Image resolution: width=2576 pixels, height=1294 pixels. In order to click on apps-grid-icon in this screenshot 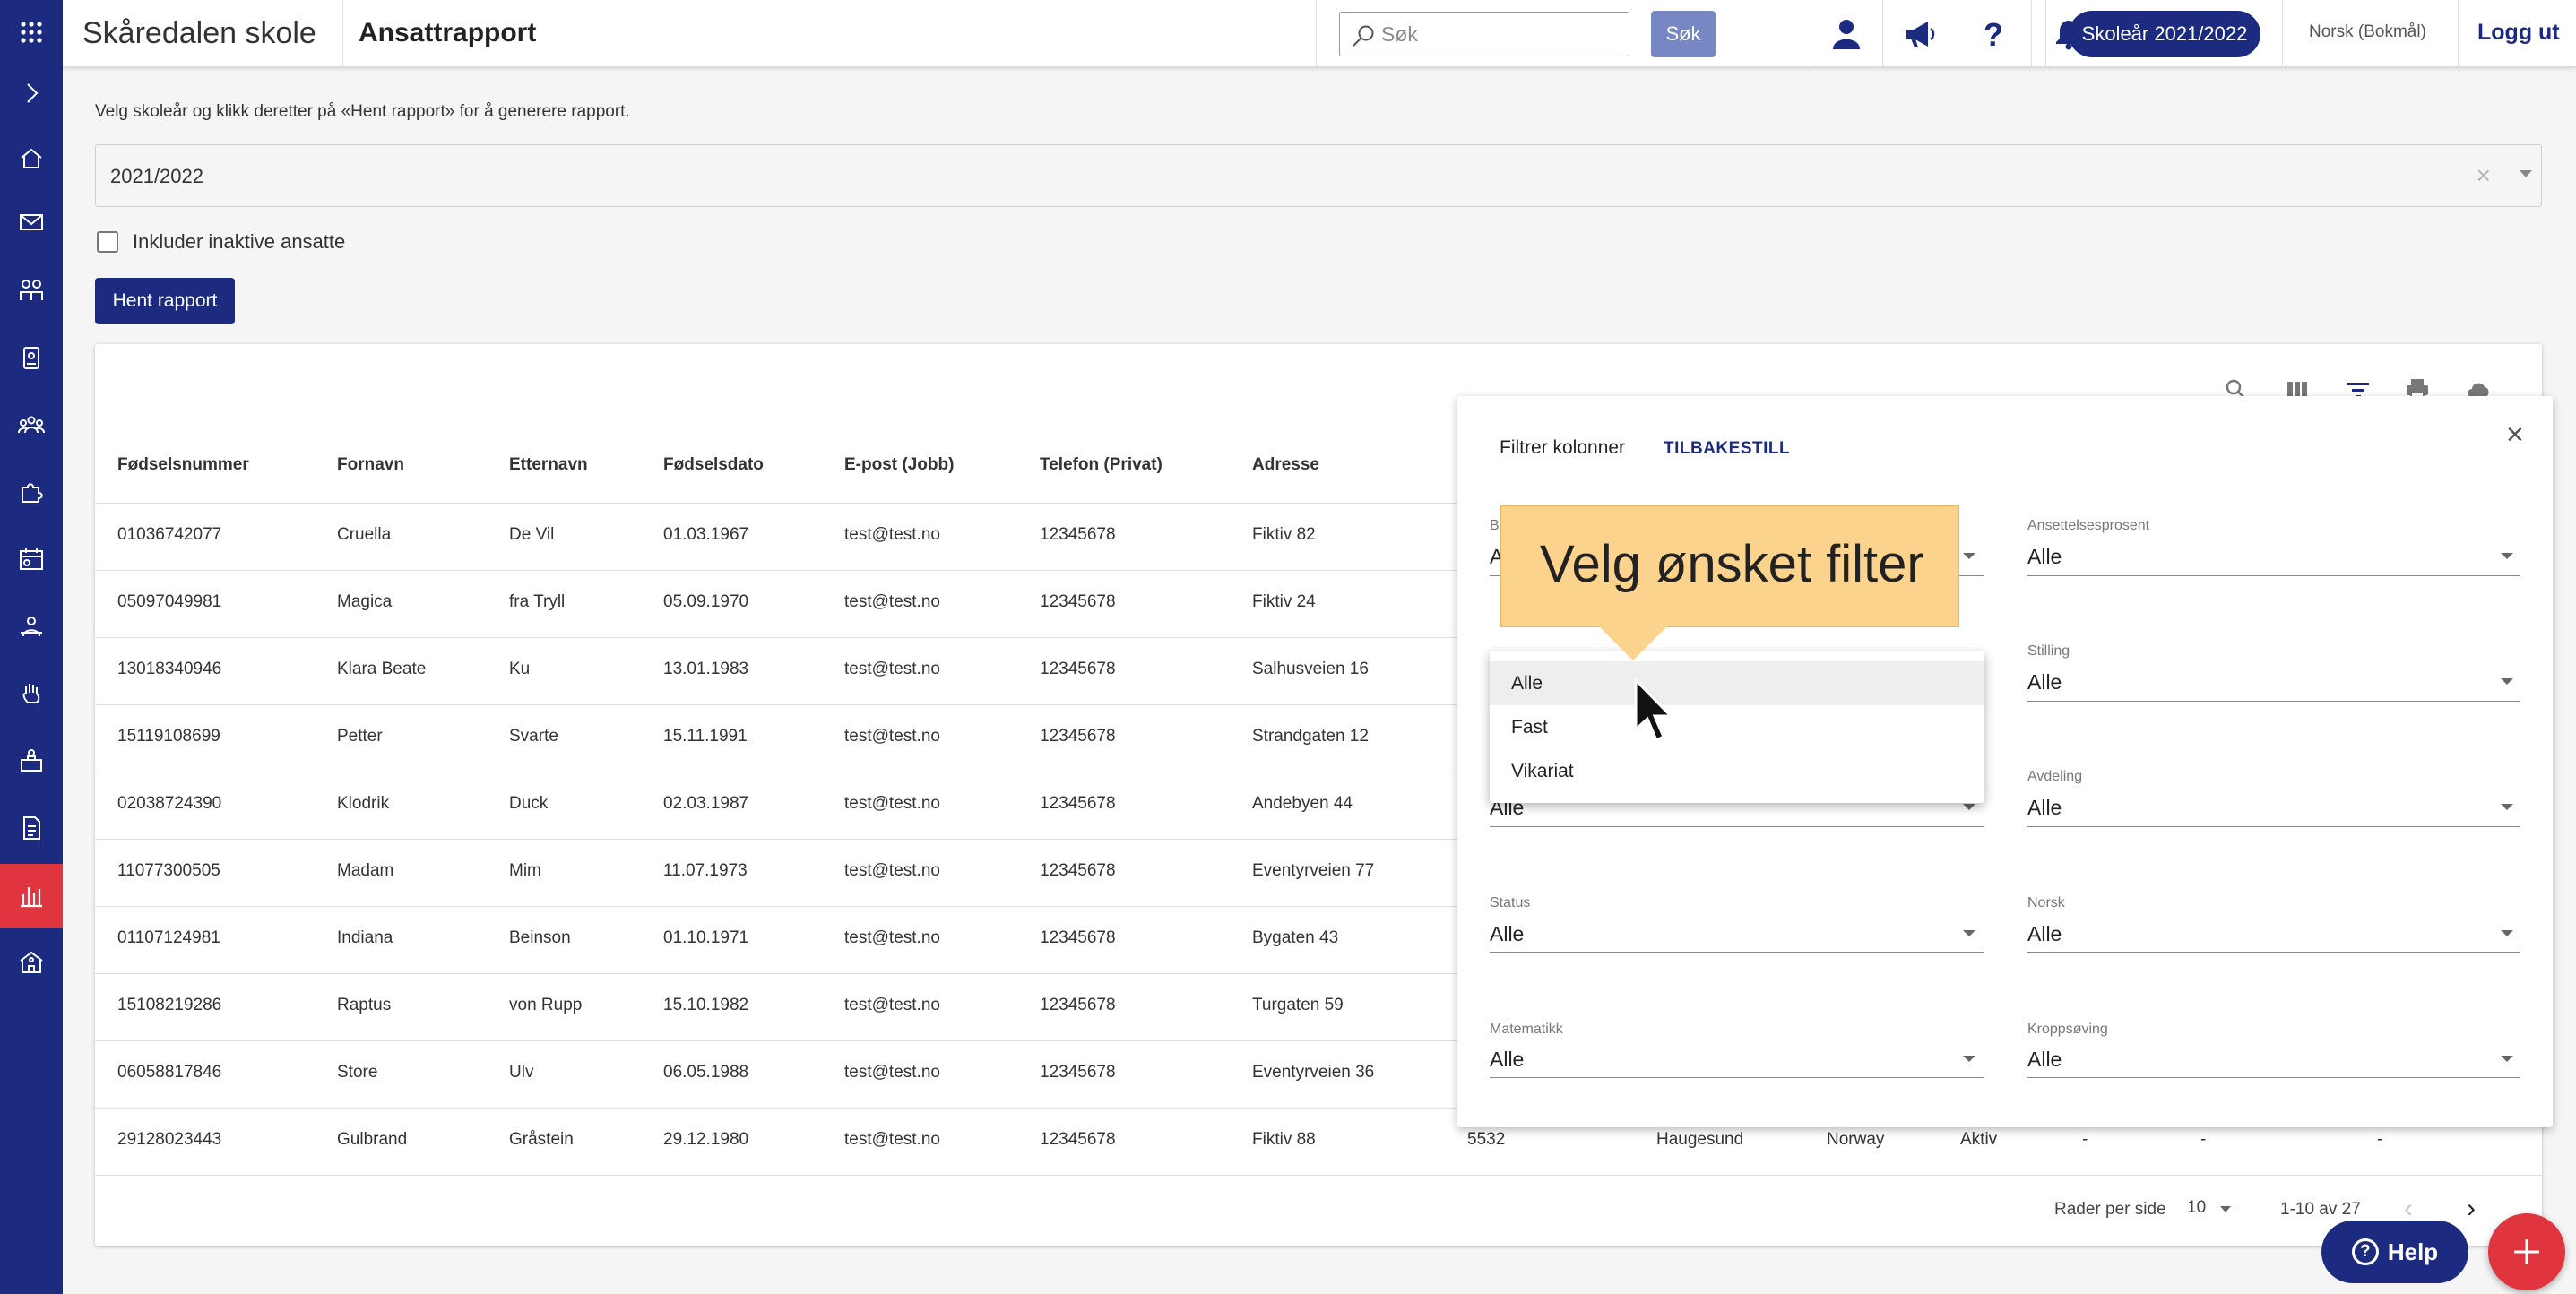, I will do `click(31, 32)`.